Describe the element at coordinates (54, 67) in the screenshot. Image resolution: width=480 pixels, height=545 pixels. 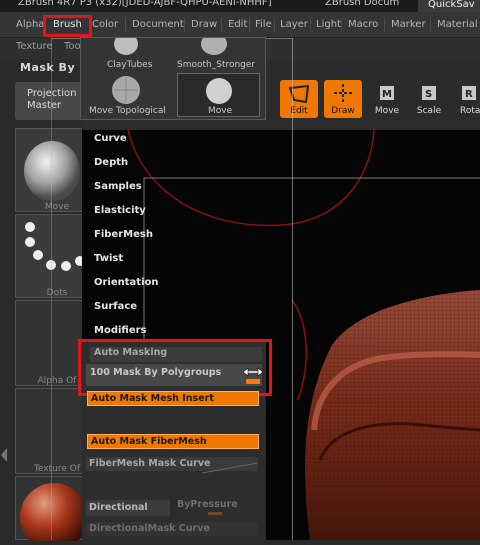
I see `palette-title: Mask By P` at that location.